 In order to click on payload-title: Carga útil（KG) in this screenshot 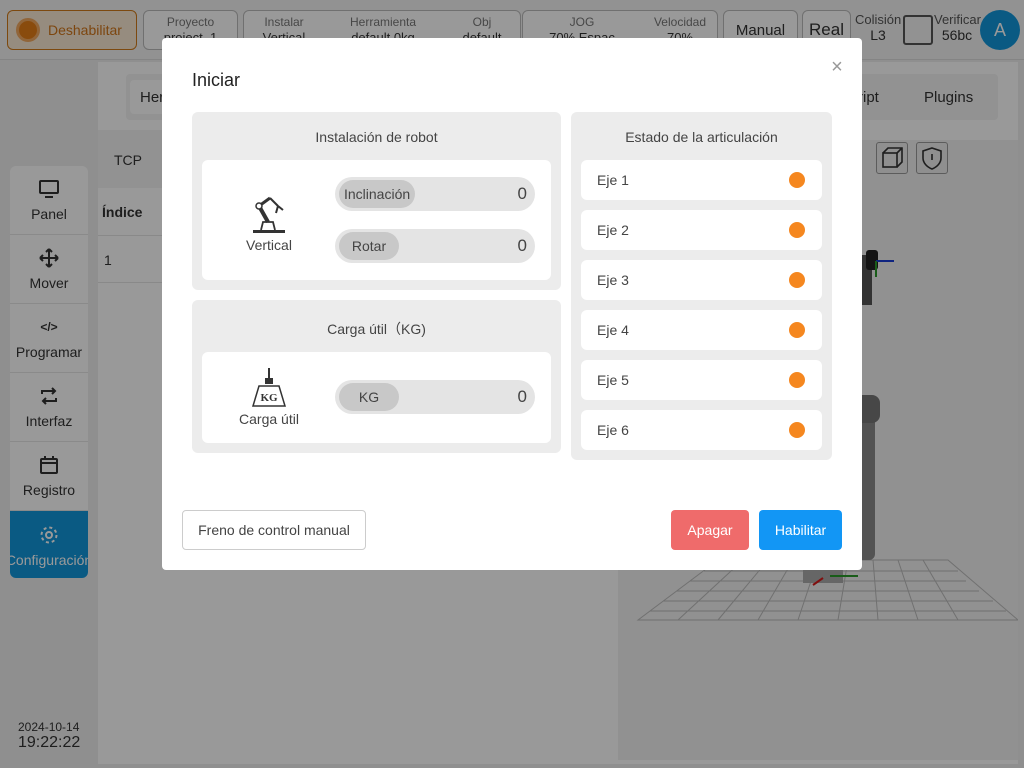, I will do `click(376, 329)`.